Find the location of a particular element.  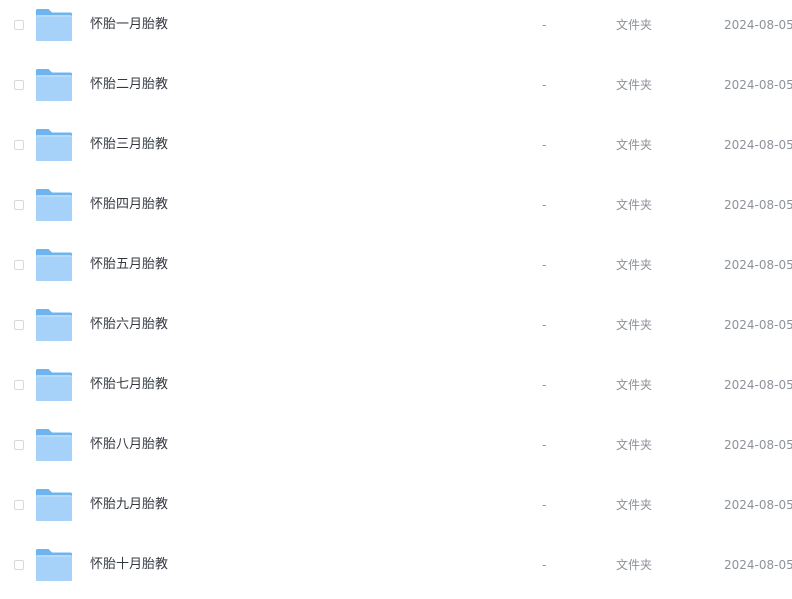

file-row: 怀胎四月胎教 - 文件夹 2024-08-05 is located at coordinates (396, 209).